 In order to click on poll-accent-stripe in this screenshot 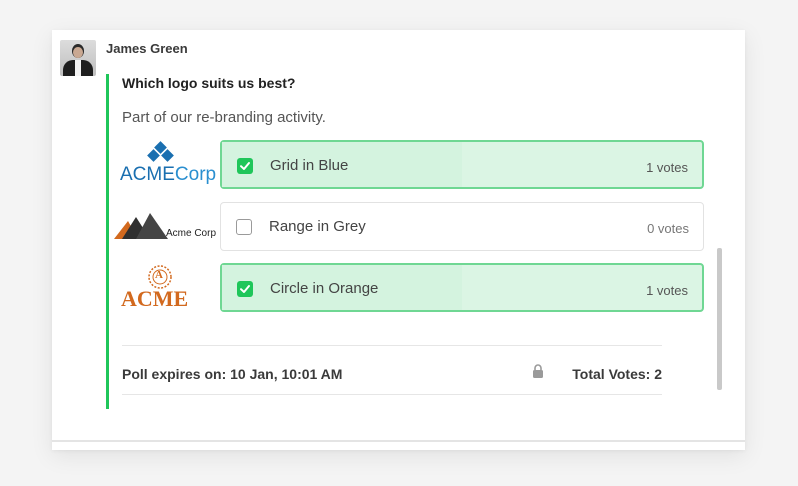, I will do `click(107, 241)`.